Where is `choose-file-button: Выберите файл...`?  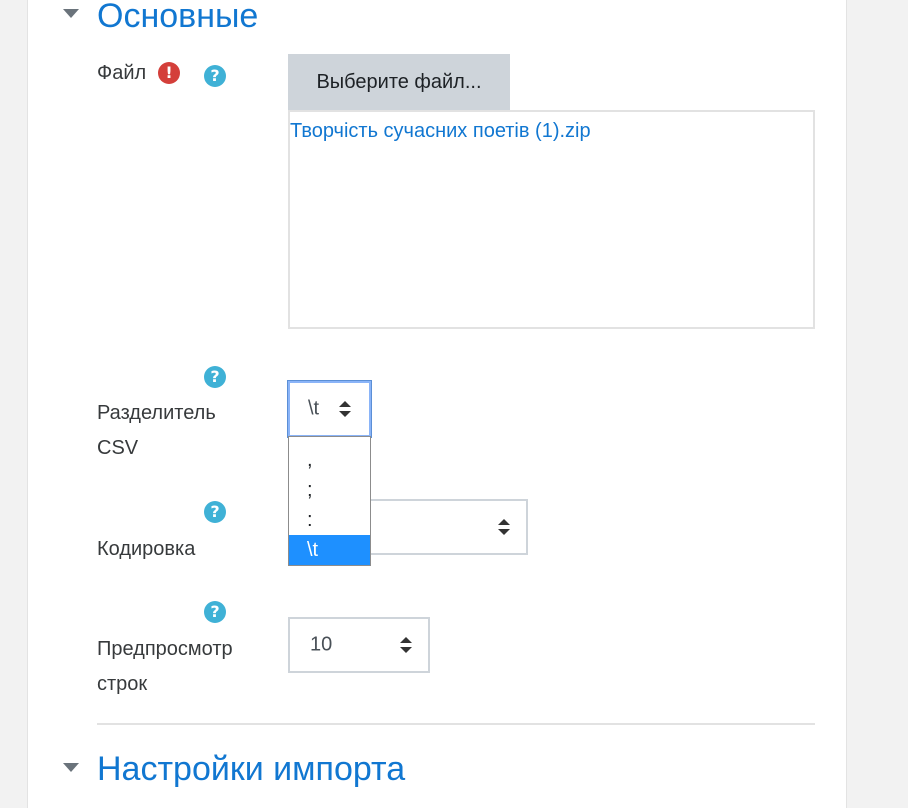 choose-file-button: Выберите файл... is located at coordinates (399, 82).